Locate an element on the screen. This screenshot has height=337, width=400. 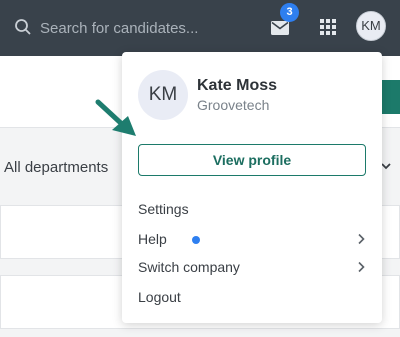
apps-button is located at coordinates (328, 27).